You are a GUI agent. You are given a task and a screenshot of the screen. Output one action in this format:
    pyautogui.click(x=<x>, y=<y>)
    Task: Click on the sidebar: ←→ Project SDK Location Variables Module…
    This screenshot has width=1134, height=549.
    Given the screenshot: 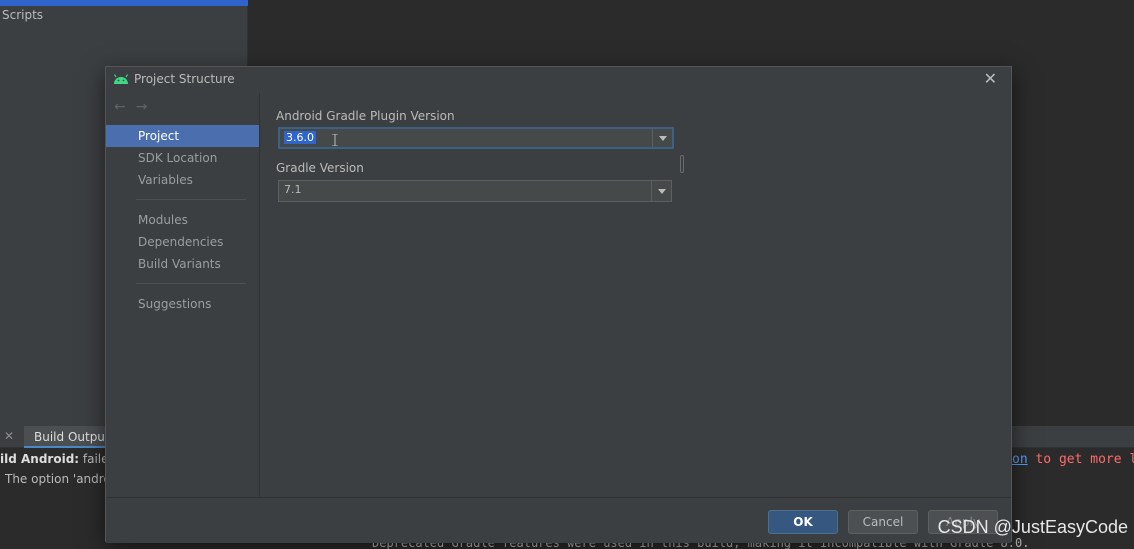 What is the action you would take?
    pyautogui.click(x=182, y=295)
    